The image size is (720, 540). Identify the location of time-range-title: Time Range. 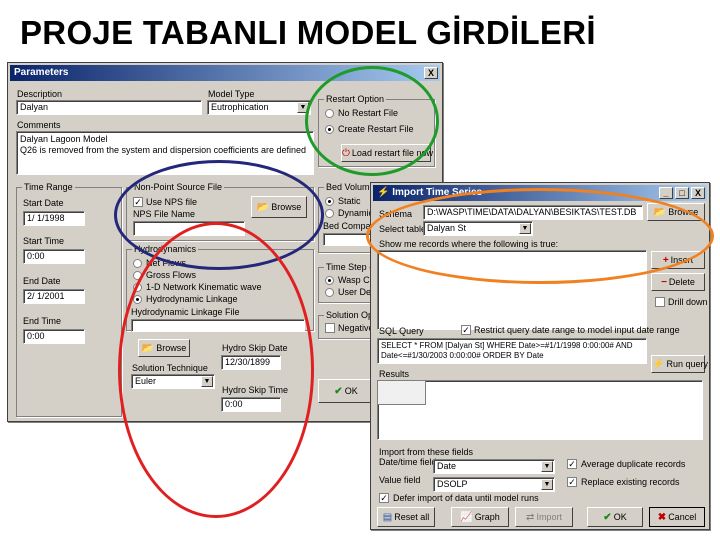
(48, 187).